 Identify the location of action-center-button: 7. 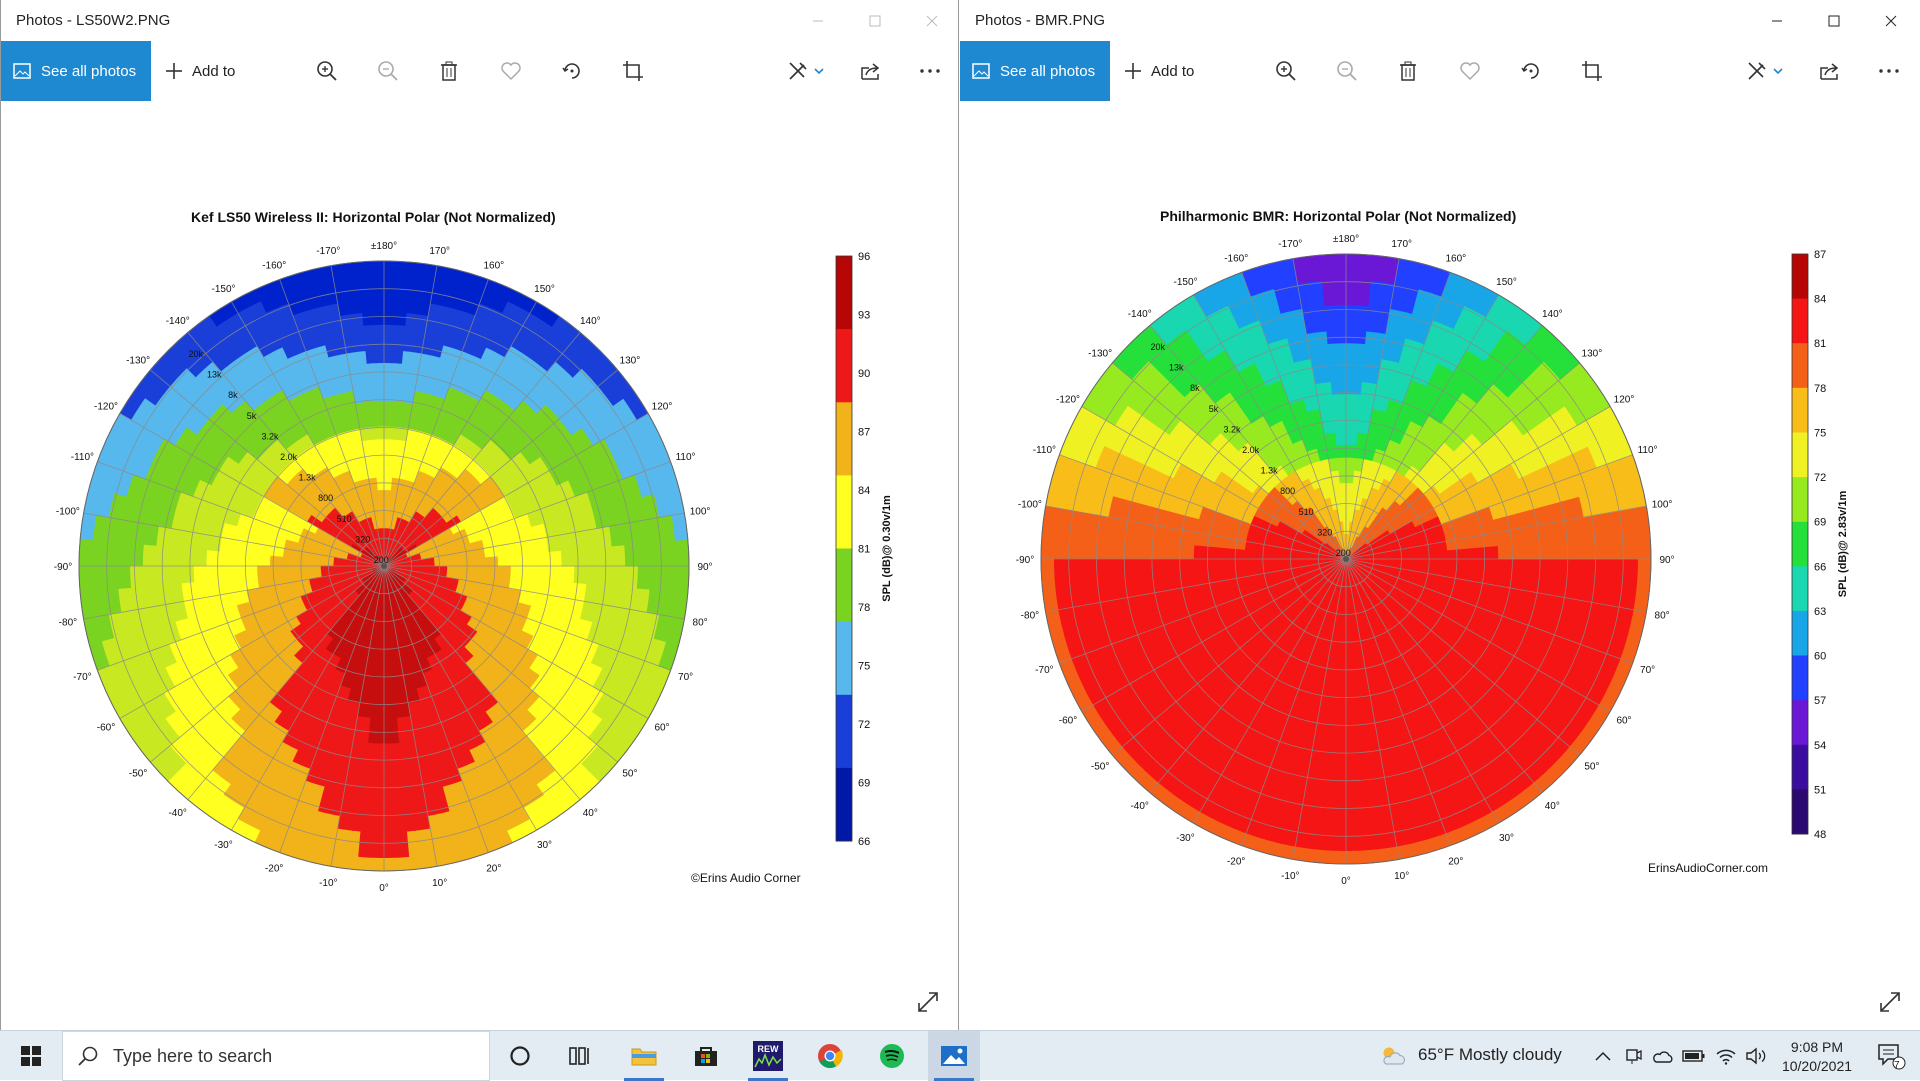
(1891, 1056).